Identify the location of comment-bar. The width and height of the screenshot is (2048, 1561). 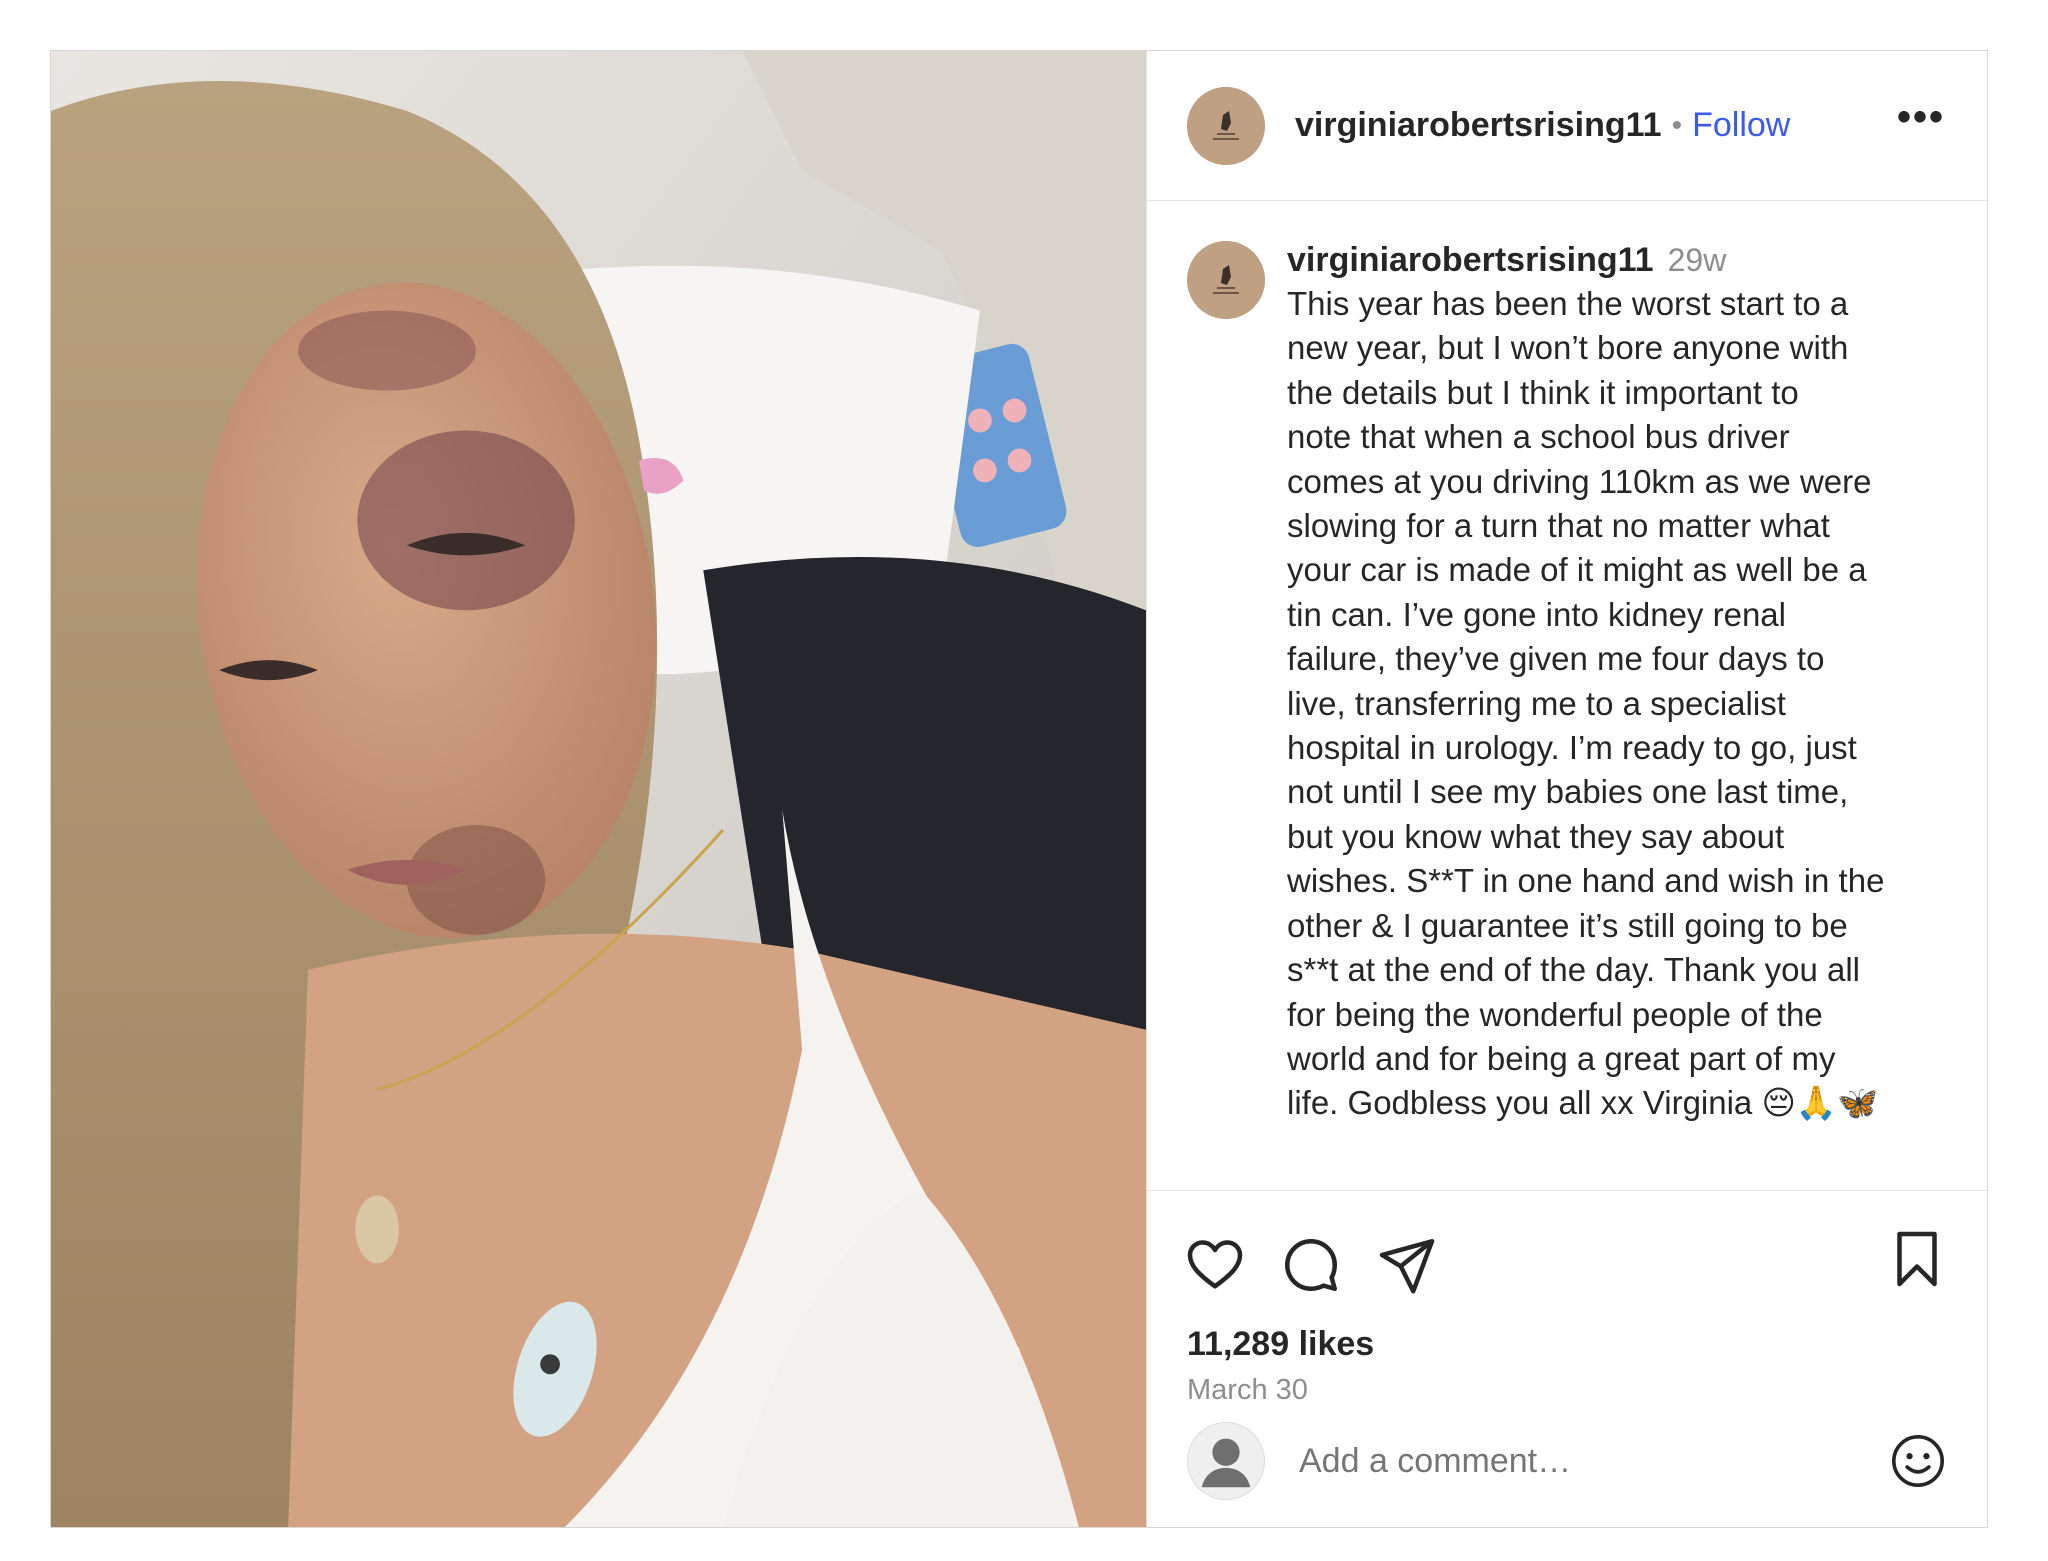
(1567, 1461).